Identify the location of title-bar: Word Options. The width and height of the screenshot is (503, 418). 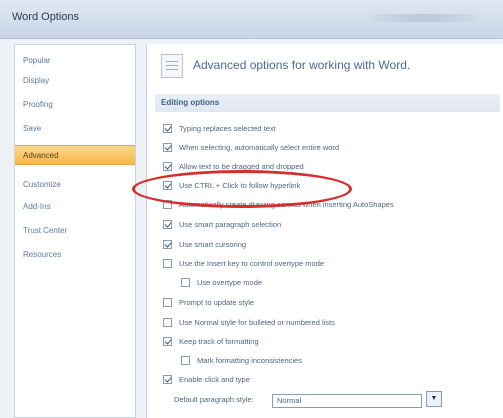
(251, 19).